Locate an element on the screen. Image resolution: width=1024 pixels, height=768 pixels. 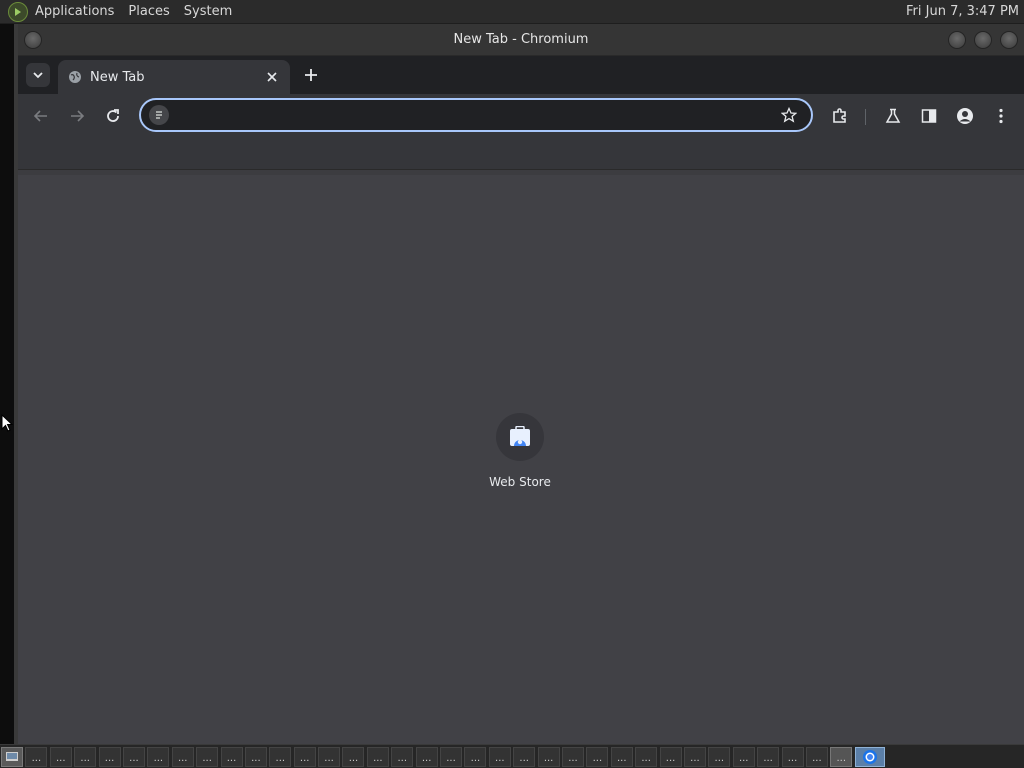
chevron-down-icon is located at coordinates (38, 75).